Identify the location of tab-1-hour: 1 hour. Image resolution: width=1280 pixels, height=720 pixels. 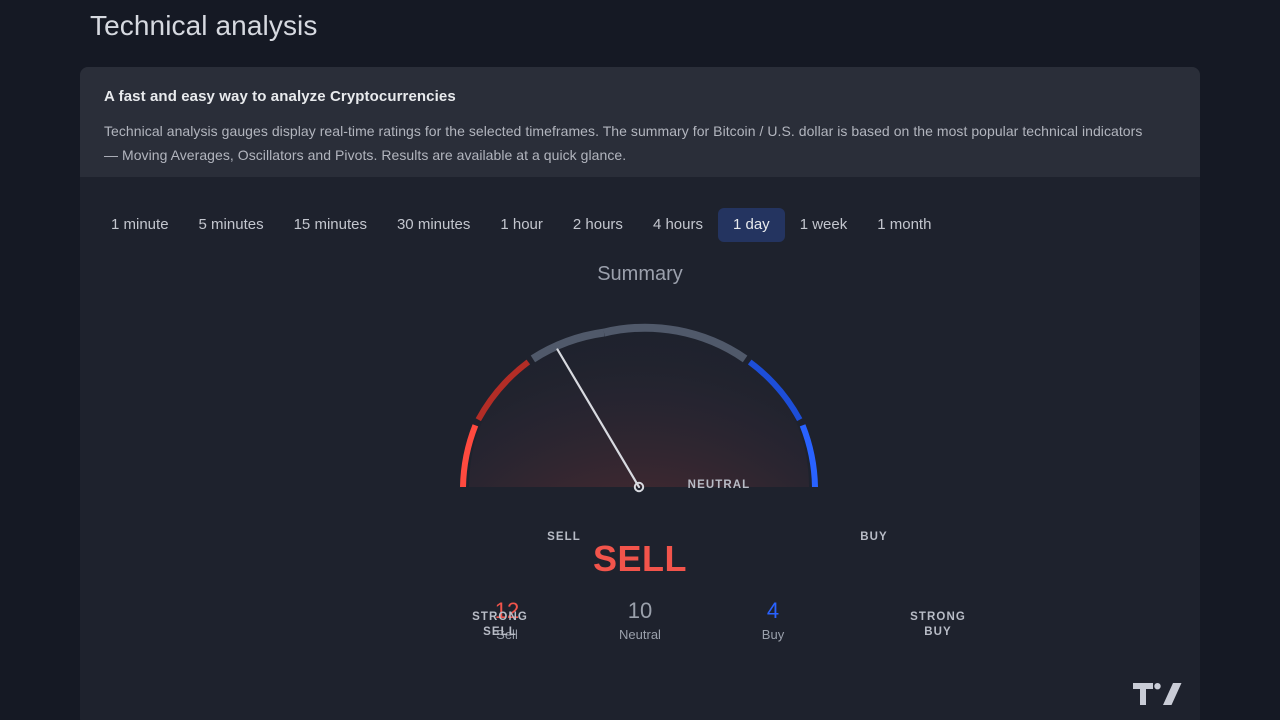
(521, 225).